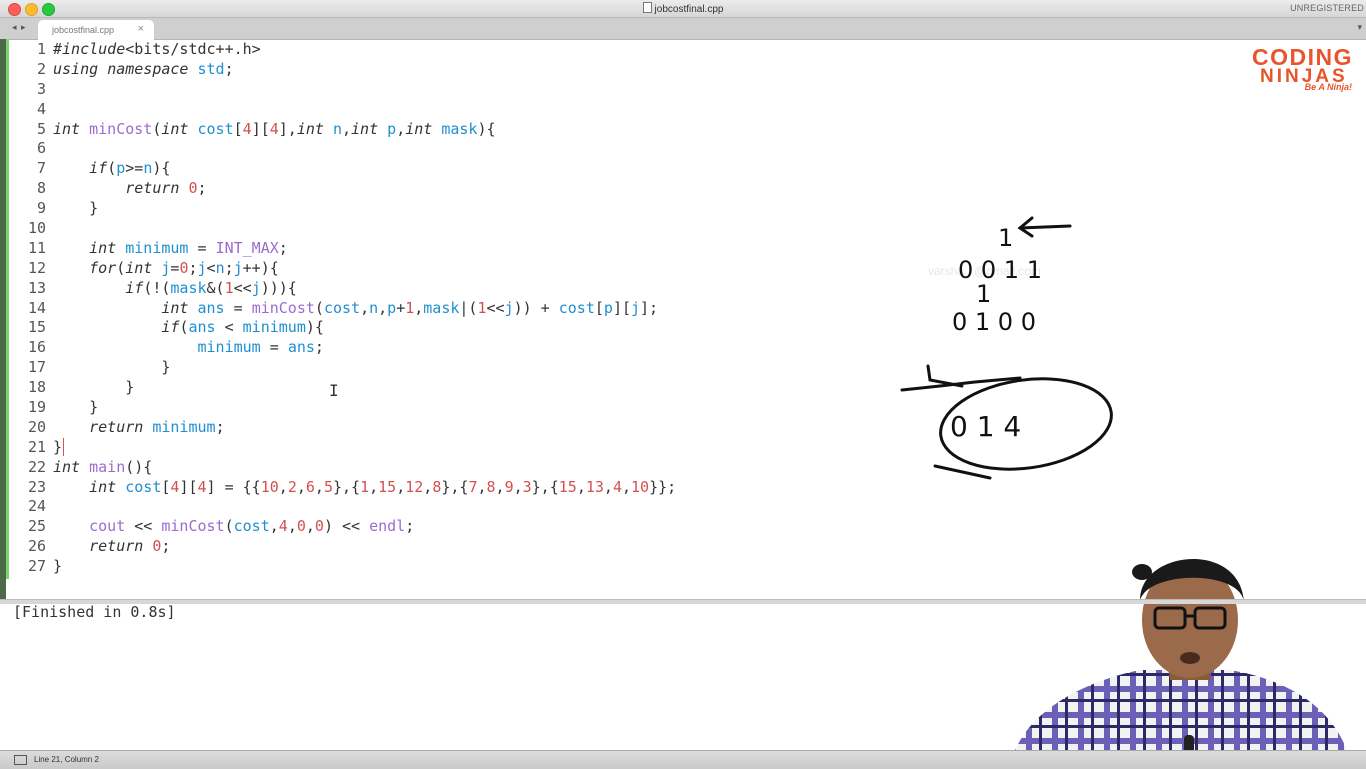  I want to click on panel-toggle-icon, so click(20, 760).